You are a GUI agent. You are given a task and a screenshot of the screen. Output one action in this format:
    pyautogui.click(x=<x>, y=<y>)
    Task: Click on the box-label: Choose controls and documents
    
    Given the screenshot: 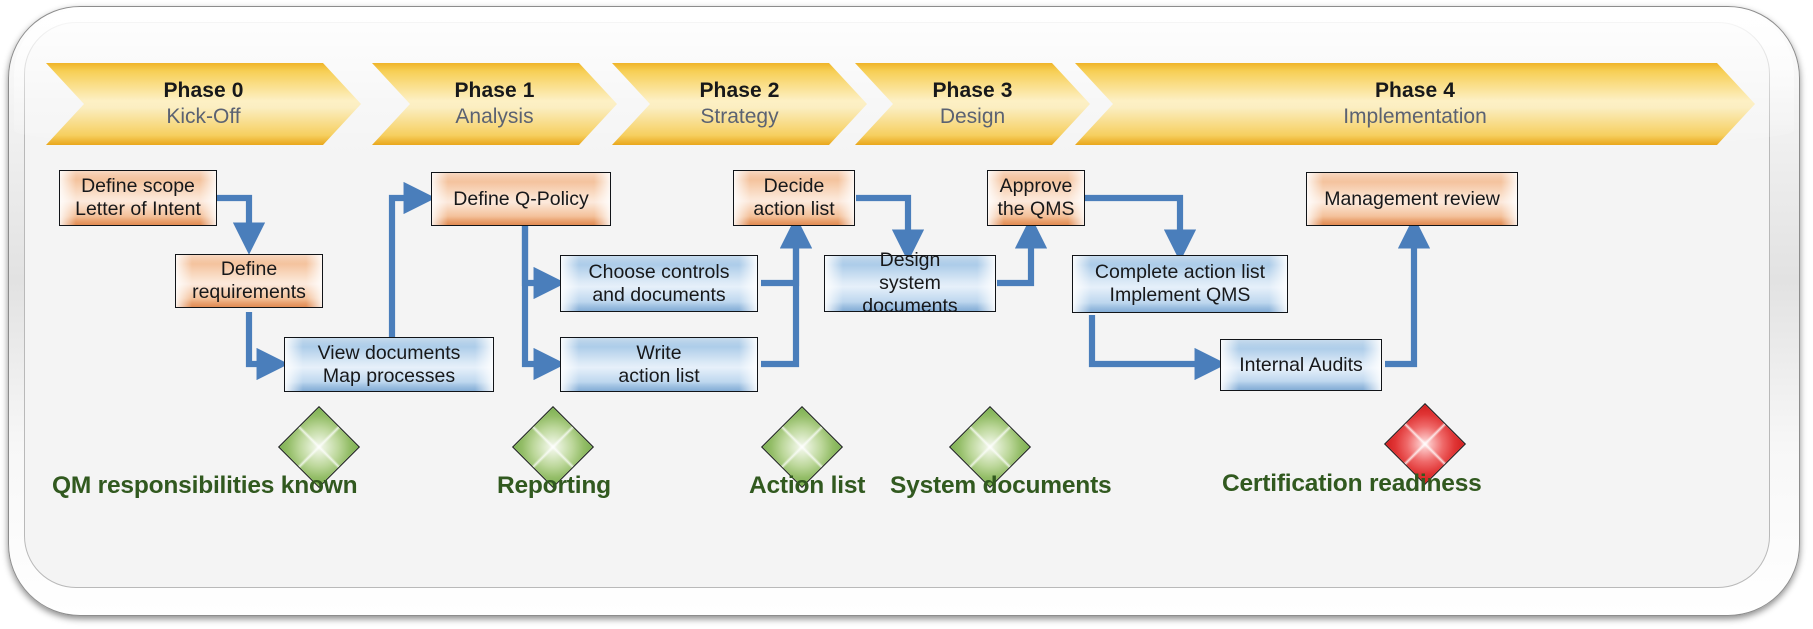 What is the action you would take?
    pyautogui.click(x=659, y=283)
    